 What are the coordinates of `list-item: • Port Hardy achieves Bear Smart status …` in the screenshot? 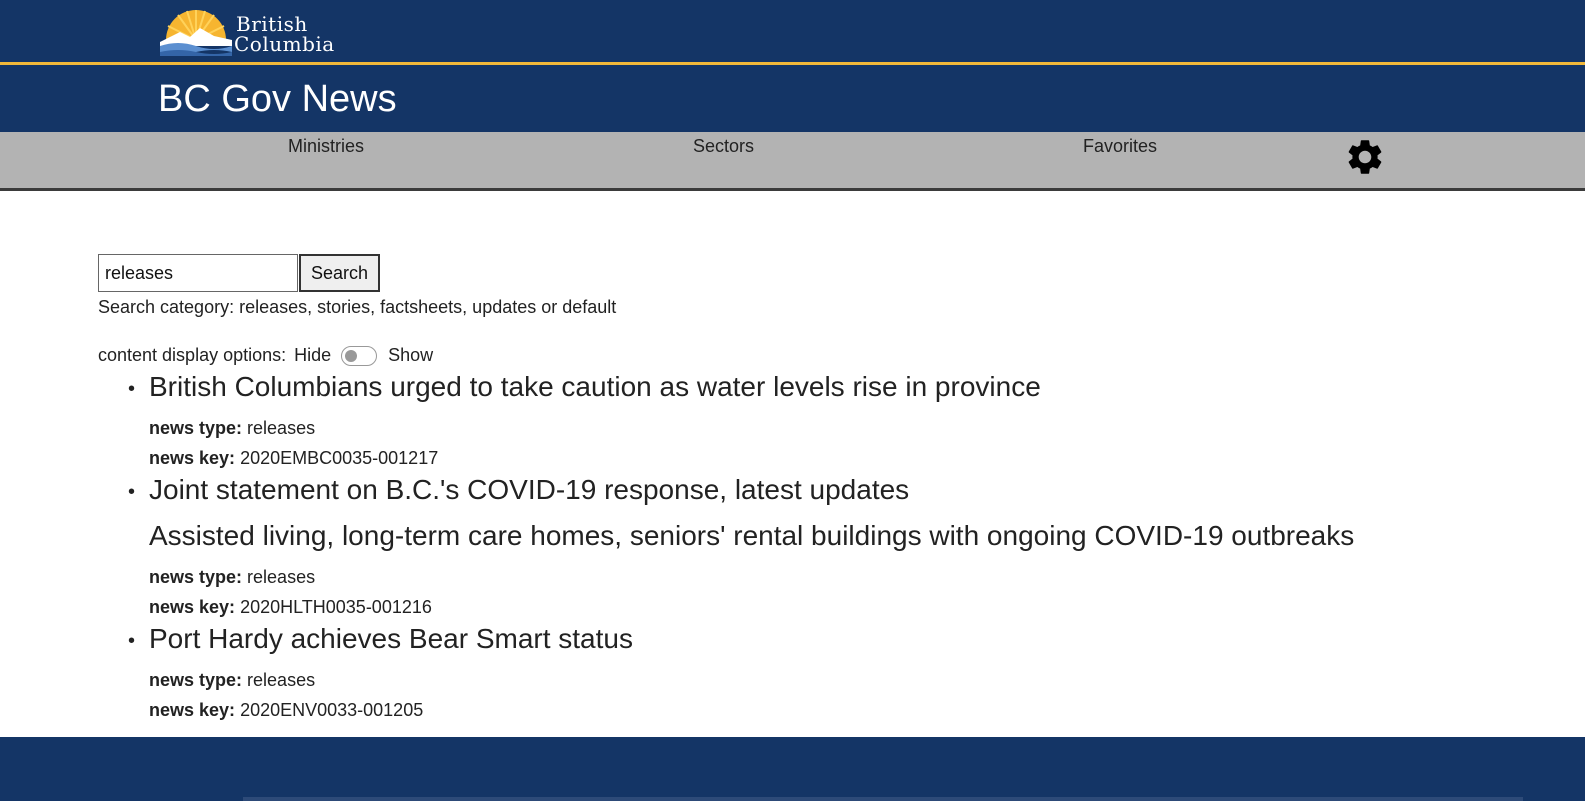 It's located at (848, 673).